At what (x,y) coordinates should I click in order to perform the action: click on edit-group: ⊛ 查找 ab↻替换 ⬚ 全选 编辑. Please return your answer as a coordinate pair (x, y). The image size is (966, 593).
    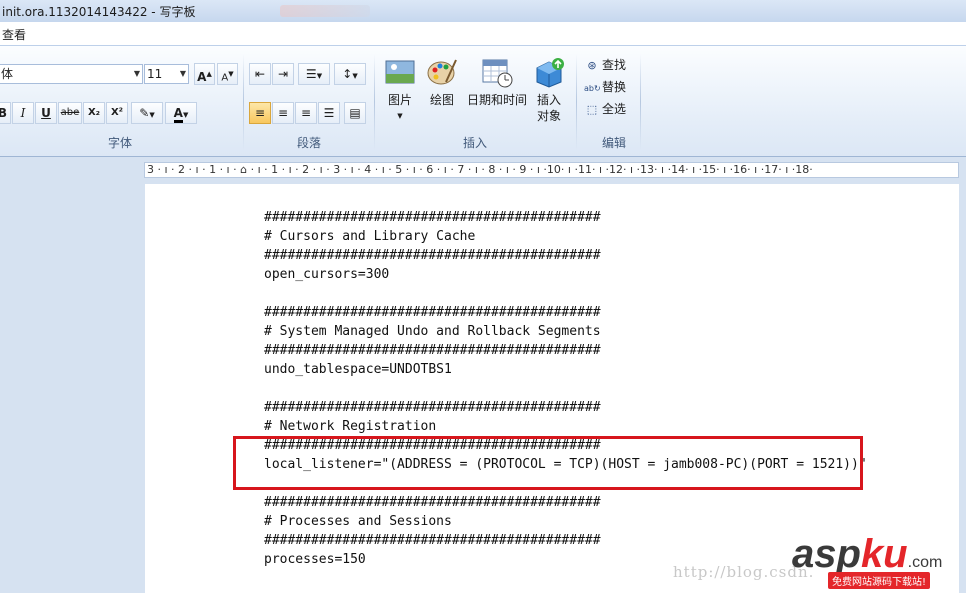
    Looking at the image, I should click on (614, 102).